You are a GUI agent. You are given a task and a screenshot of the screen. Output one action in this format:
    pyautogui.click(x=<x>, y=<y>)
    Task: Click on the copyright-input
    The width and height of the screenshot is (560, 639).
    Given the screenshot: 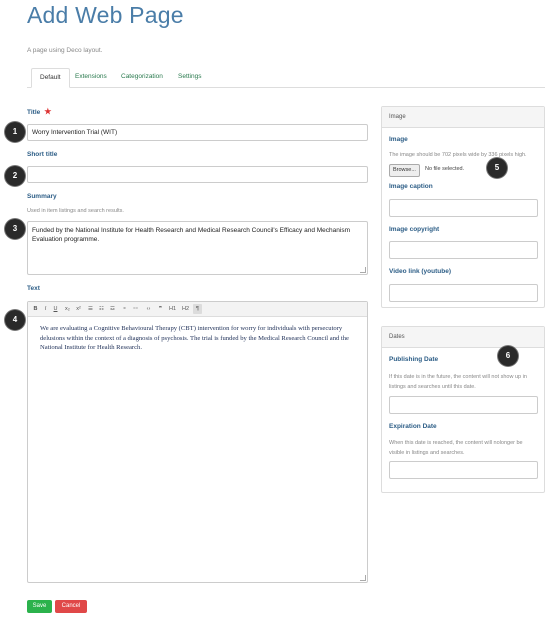 What is the action you would take?
    pyautogui.click(x=463, y=250)
    